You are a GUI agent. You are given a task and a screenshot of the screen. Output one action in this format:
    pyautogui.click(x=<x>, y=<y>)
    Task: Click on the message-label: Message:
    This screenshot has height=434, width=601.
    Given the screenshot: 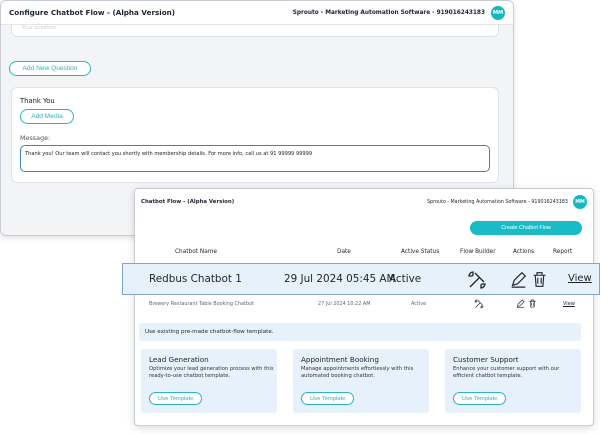 What is the action you would take?
    pyautogui.click(x=35, y=138)
    